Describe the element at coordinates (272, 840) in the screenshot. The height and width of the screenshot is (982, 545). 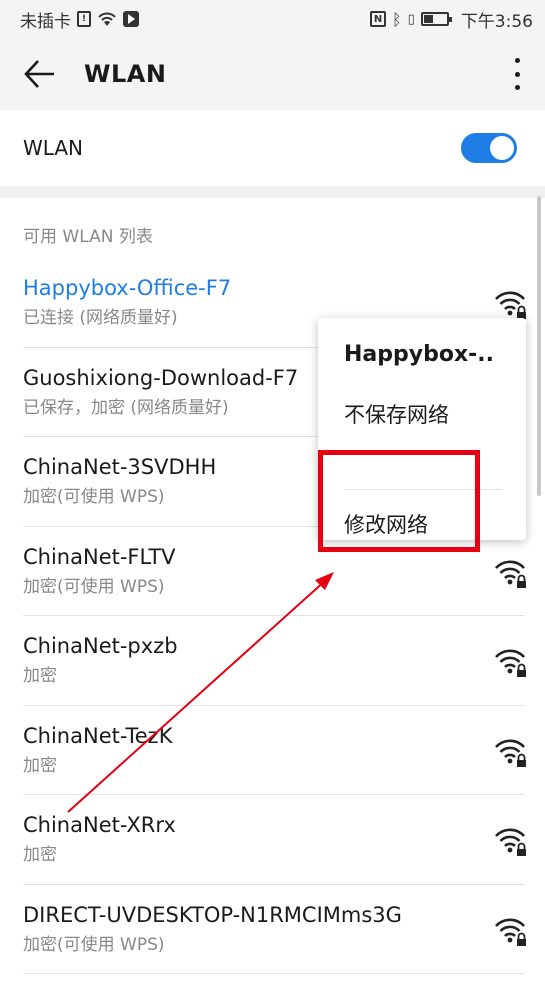
I see `network-item: ChinaNet-XRrx 加密` at that location.